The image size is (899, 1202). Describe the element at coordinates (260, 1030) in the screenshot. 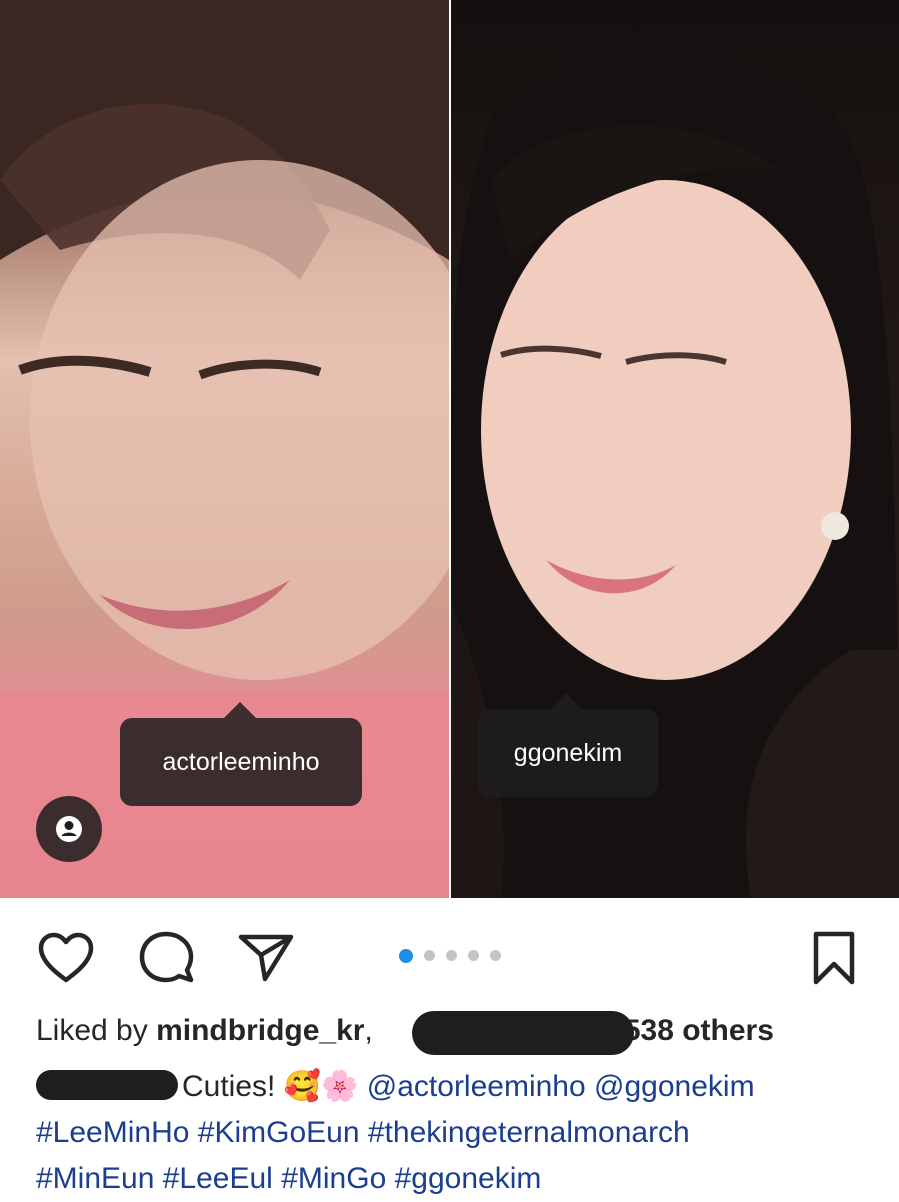

I see `liker-username: mindbridge_kr` at that location.